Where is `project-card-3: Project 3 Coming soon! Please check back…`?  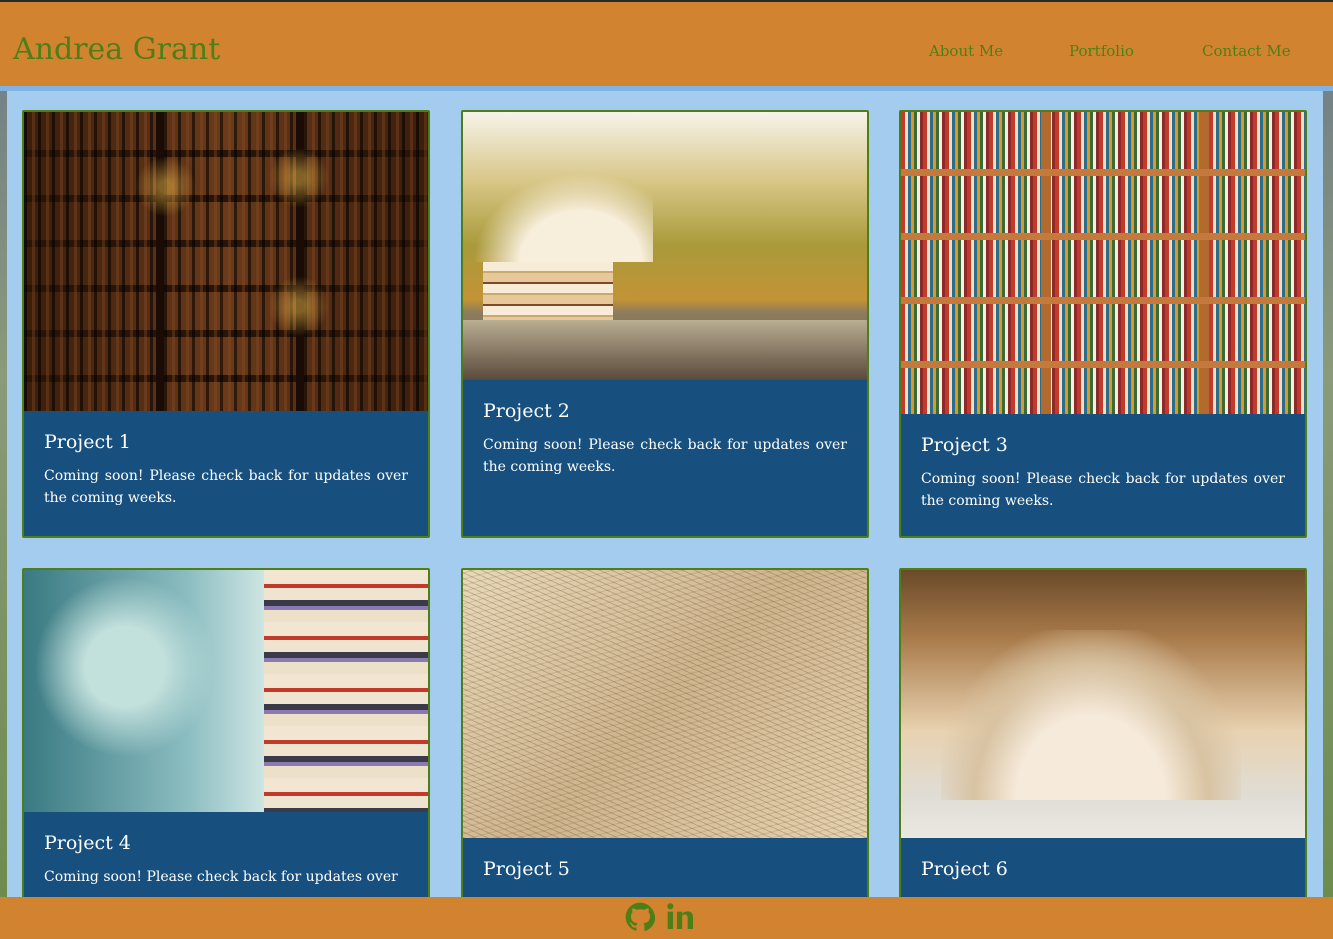
project-card-3: Project 3 Coming soon! Please check back… is located at coordinates (1103, 324).